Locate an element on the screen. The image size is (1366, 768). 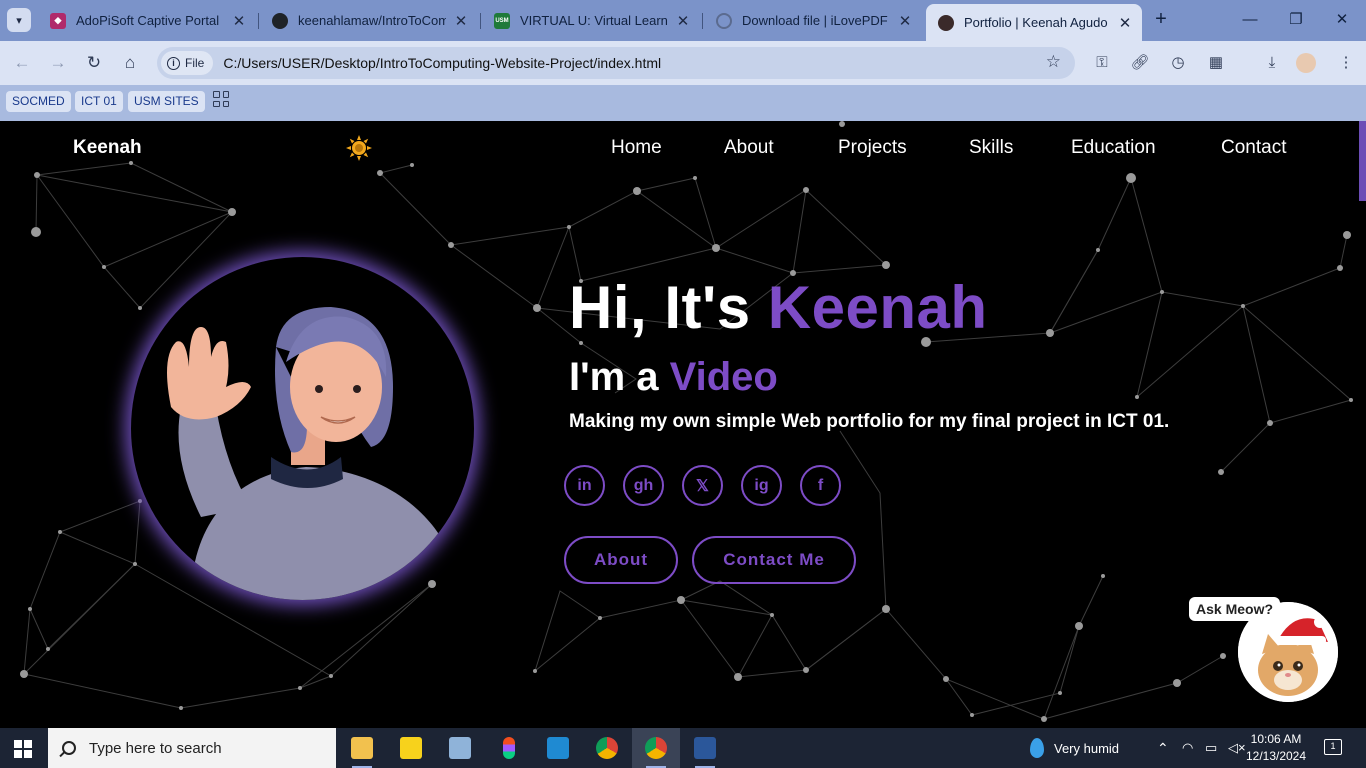
profile-avatar is located at coordinates (1306, 63).